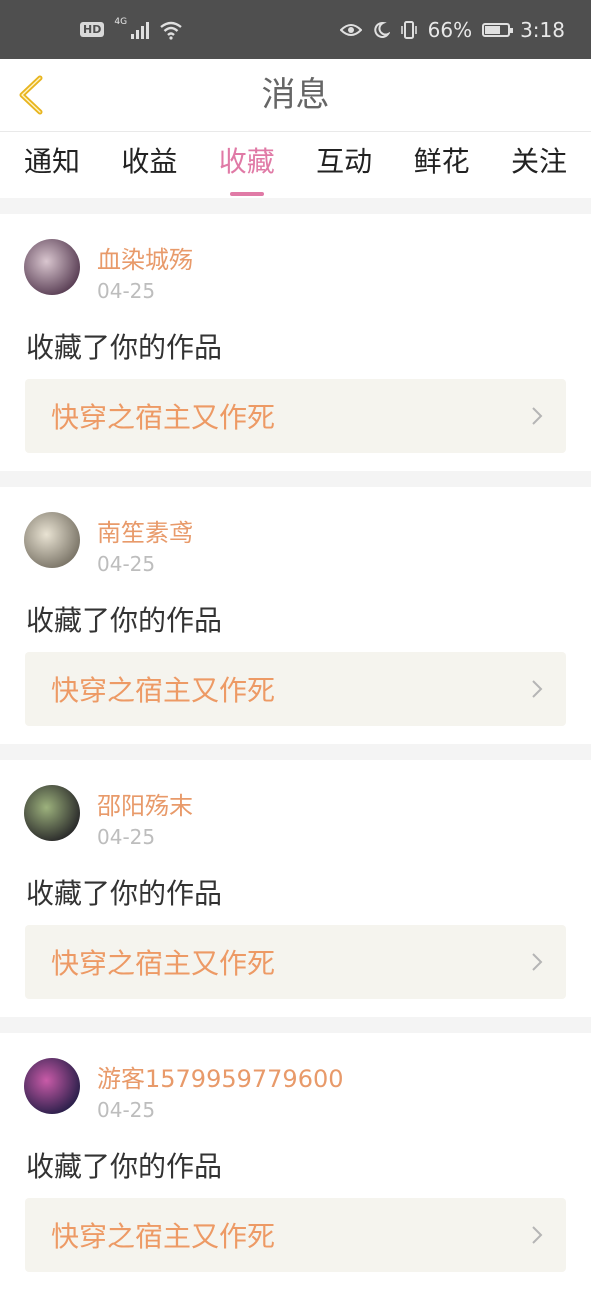 The height and width of the screenshot is (1290, 591). I want to click on app-header: 消息, so click(295, 95).